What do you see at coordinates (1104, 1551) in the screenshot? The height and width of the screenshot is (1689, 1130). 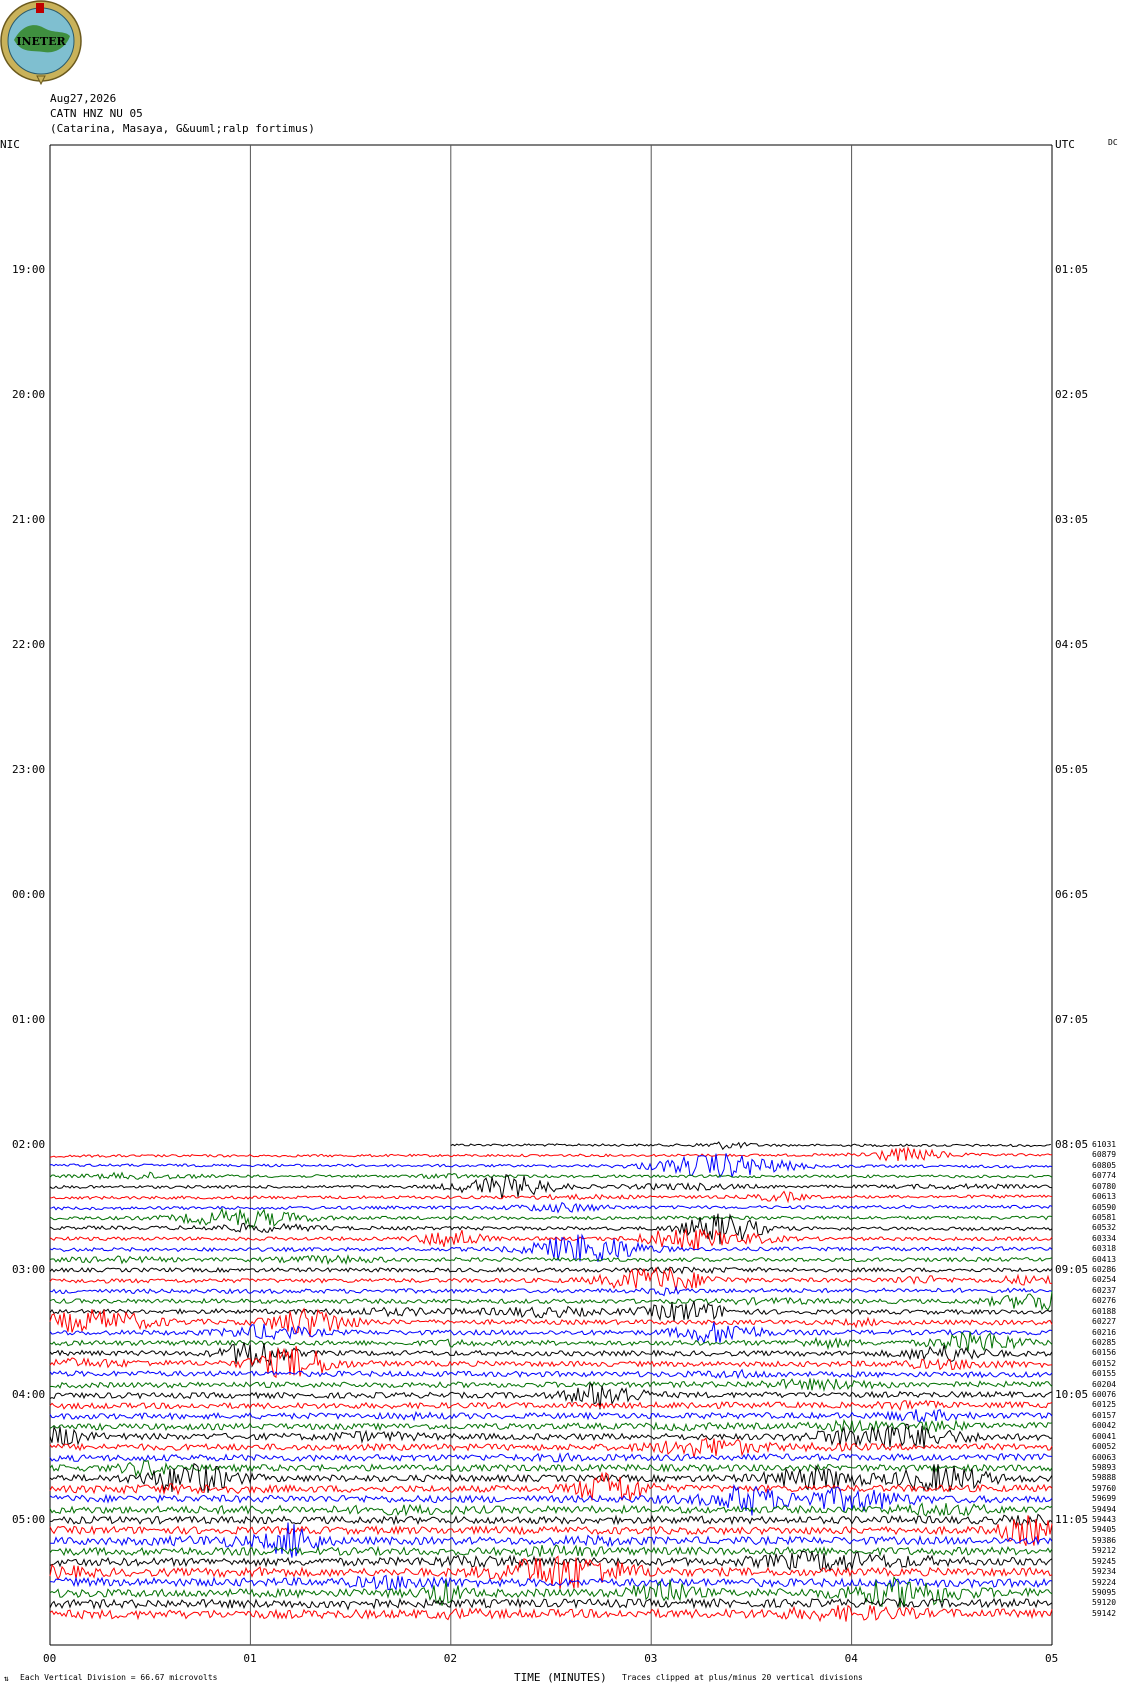 I see `trace-dc-value: 59212` at bounding box center [1104, 1551].